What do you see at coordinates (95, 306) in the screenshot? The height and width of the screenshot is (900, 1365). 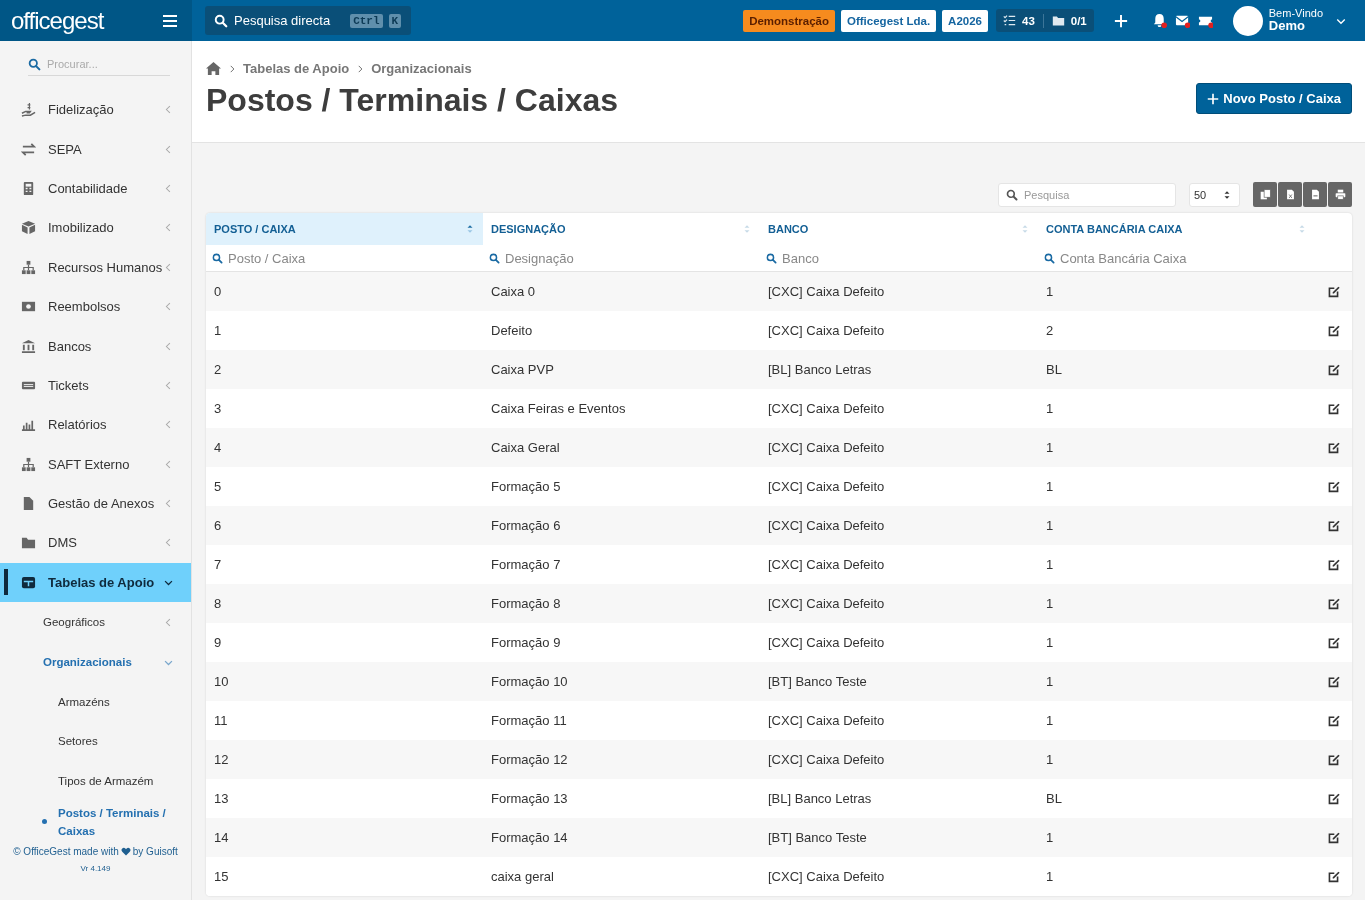 I see `menu-item: Reembolsos` at bounding box center [95, 306].